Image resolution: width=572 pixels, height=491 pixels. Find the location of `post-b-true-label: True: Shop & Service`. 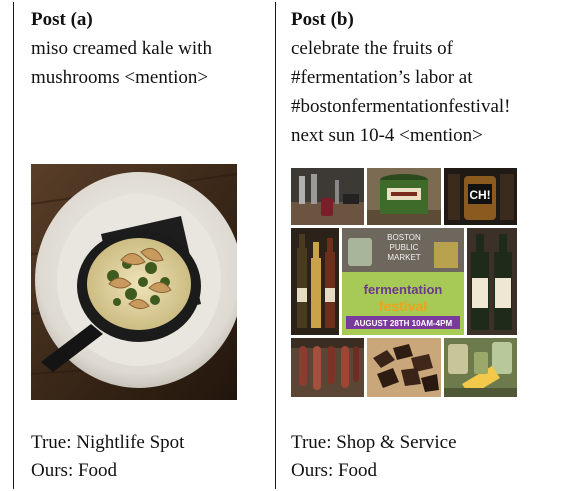

post-b-true-label: True: Shop & Service is located at coordinates (374, 442).